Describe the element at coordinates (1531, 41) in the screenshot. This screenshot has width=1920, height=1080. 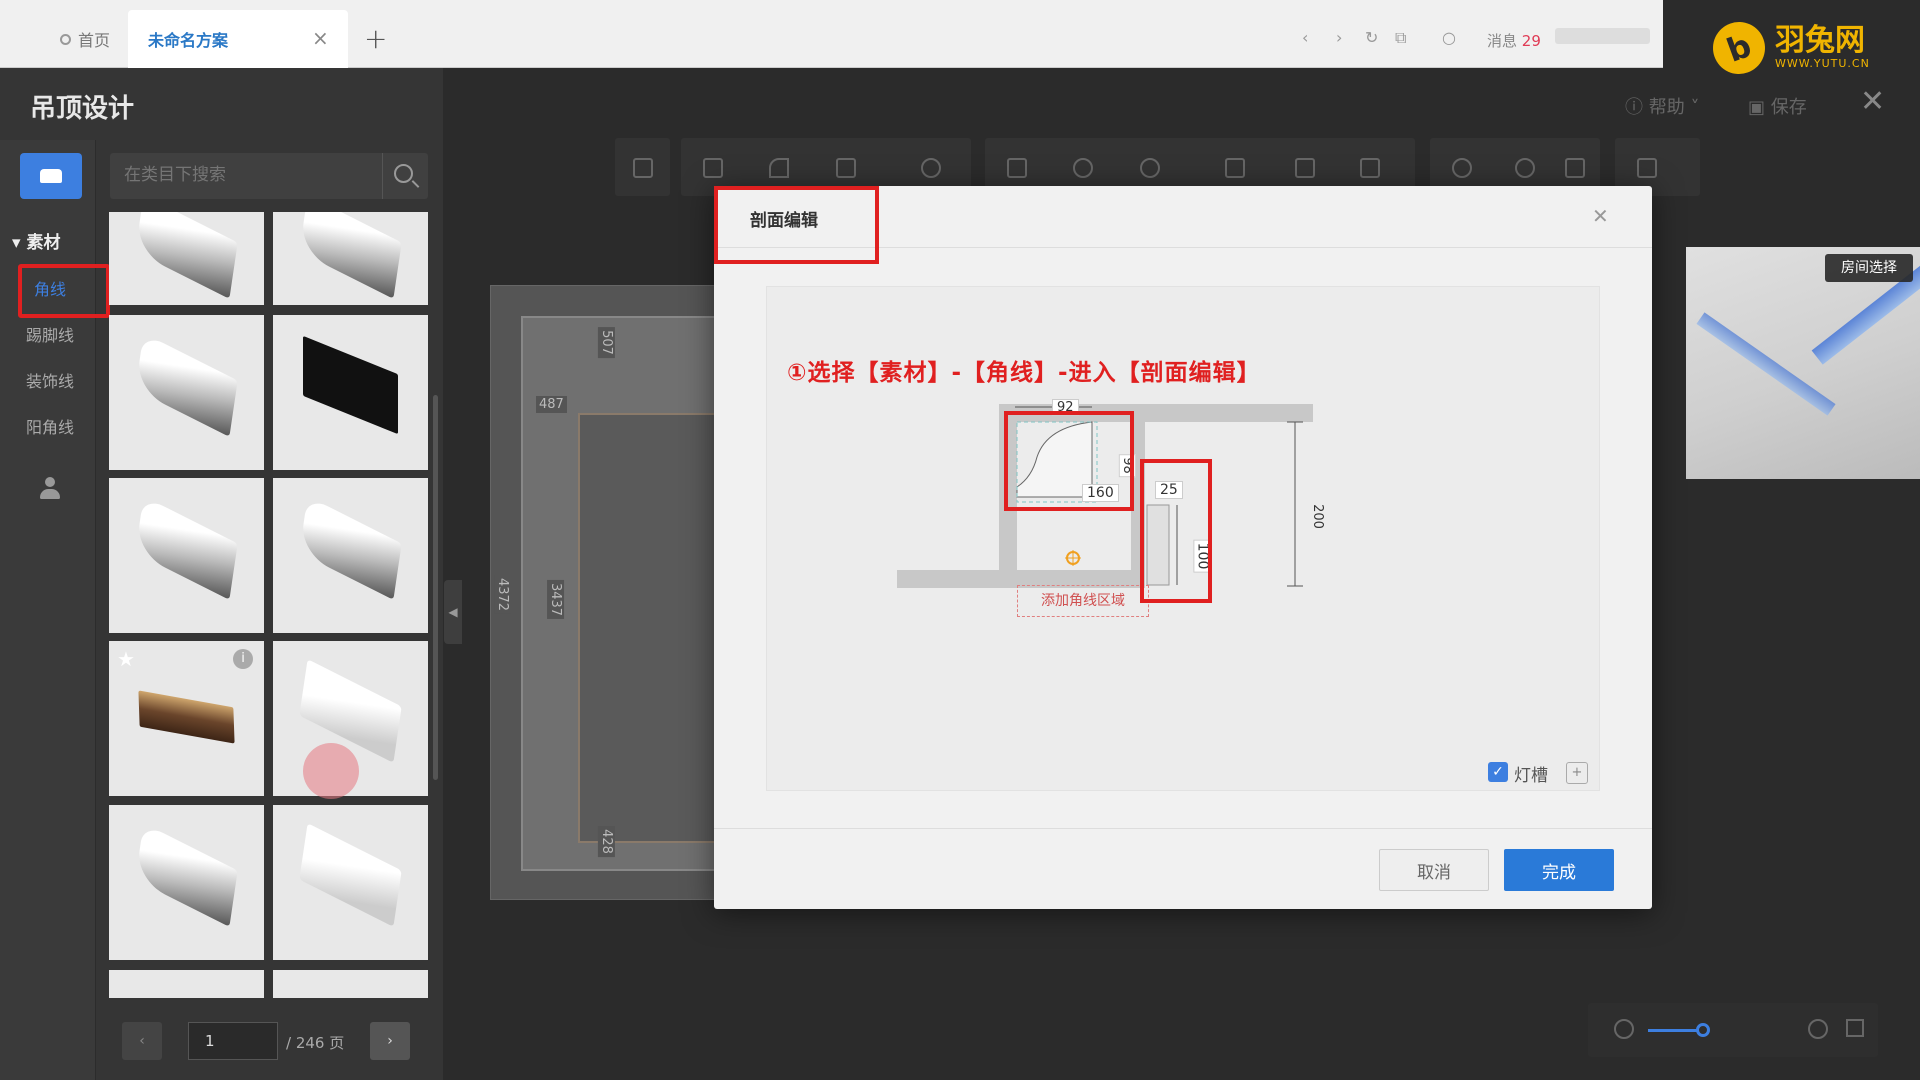
I see `message-count: 29` at that location.